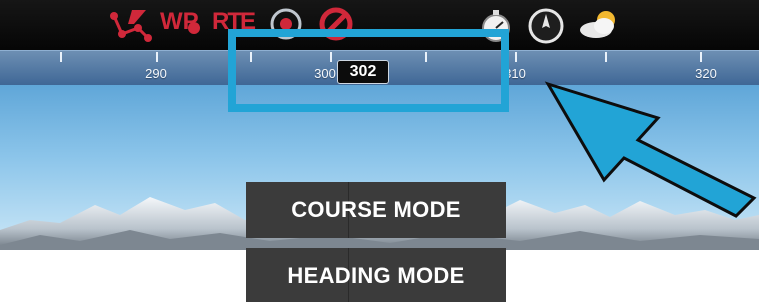 This screenshot has width=759, height=302. I want to click on heading-mode-button: HEADING MODE, so click(376, 275).